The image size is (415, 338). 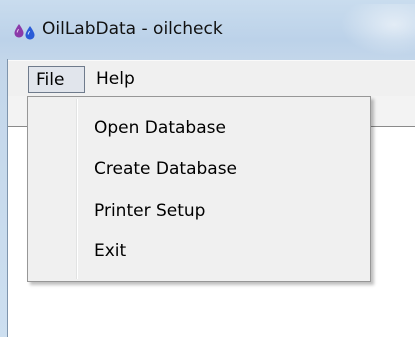 I want to click on menu-item-exit: Exit, so click(x=199, y=251).